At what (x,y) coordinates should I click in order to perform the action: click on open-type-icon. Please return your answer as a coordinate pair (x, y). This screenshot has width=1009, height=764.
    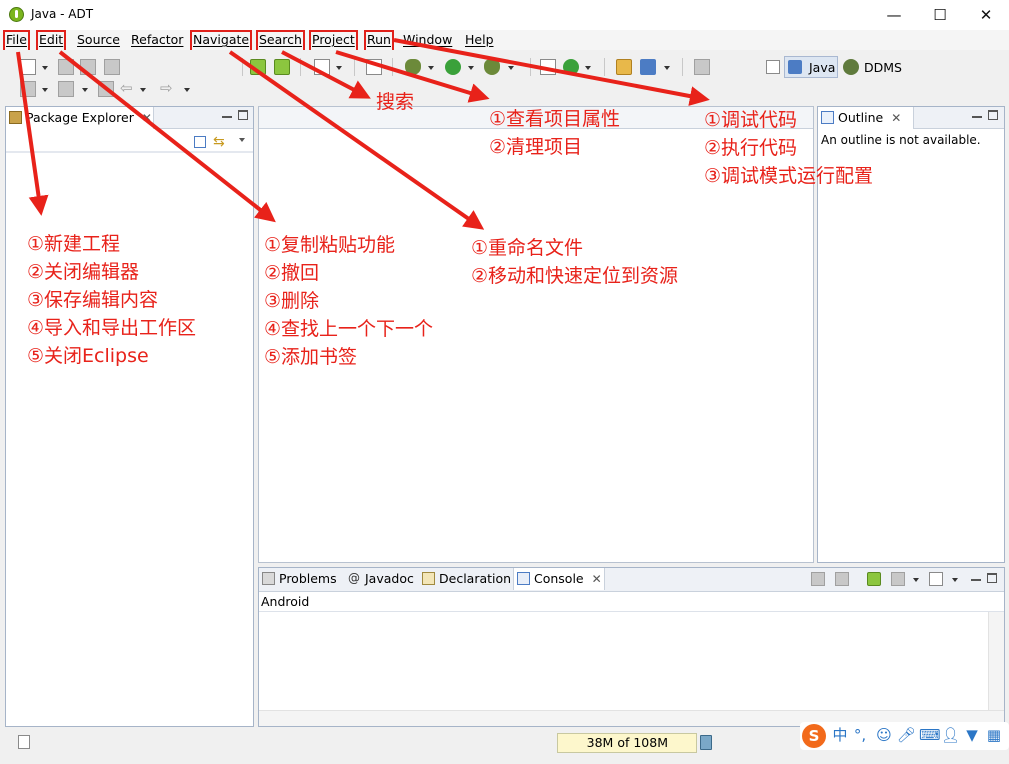
    Looking at the image, I should click on (624, 67).